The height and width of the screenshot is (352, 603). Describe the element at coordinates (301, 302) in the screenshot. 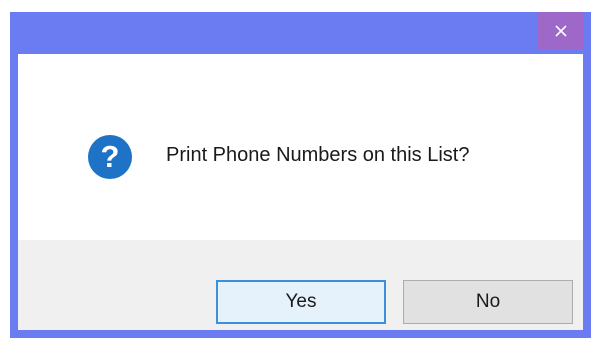

I see `yes-button: Yes` at that location.